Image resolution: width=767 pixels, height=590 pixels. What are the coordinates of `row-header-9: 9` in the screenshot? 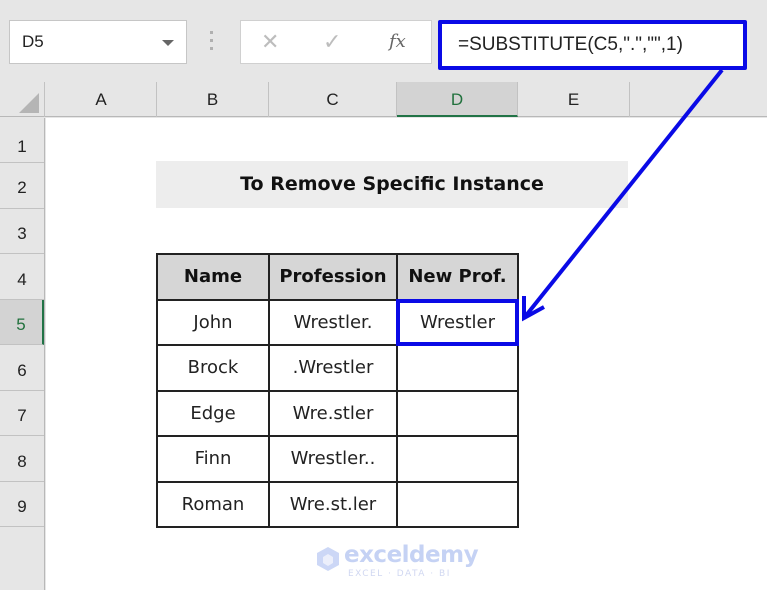 It's located at (22, 504).